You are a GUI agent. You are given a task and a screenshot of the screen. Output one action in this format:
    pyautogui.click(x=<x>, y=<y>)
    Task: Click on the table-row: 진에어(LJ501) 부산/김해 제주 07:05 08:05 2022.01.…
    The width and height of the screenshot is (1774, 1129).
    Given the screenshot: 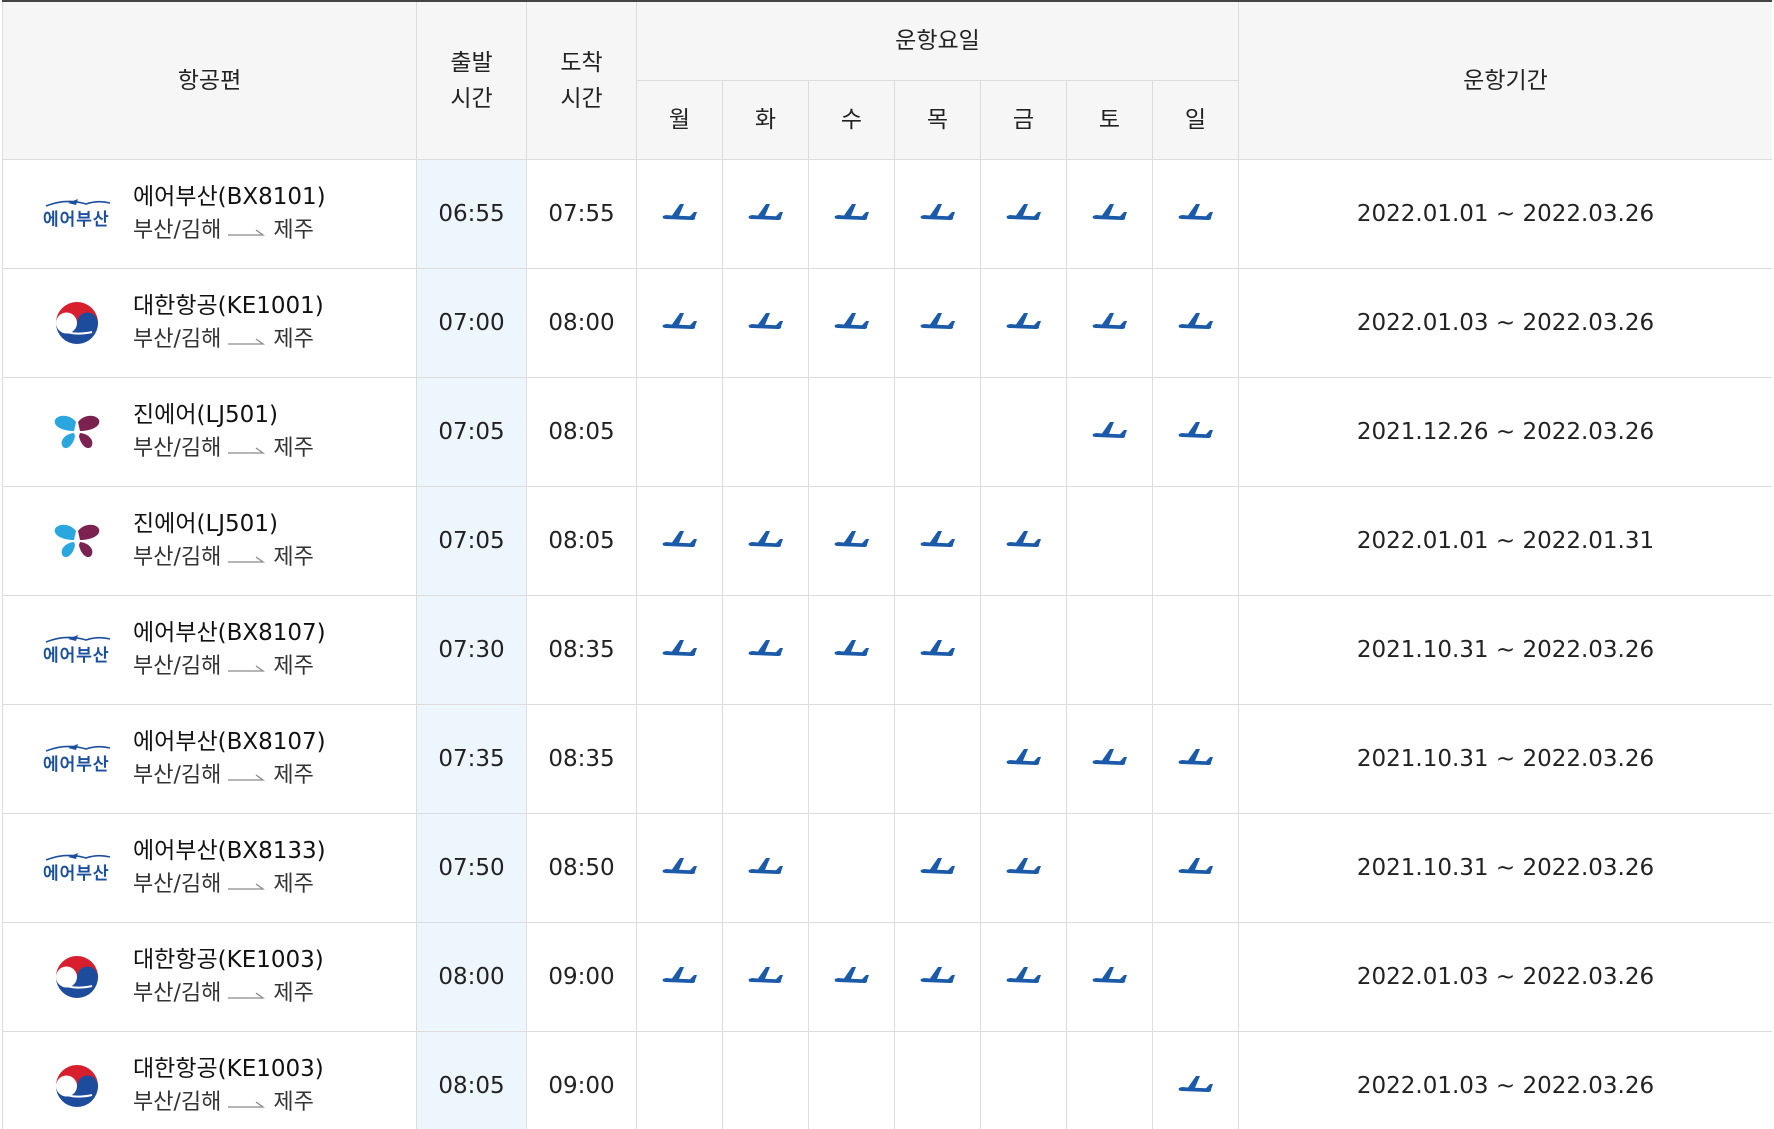 What is the action you would take?
    pyautogui.click(x=887, y=541)
    